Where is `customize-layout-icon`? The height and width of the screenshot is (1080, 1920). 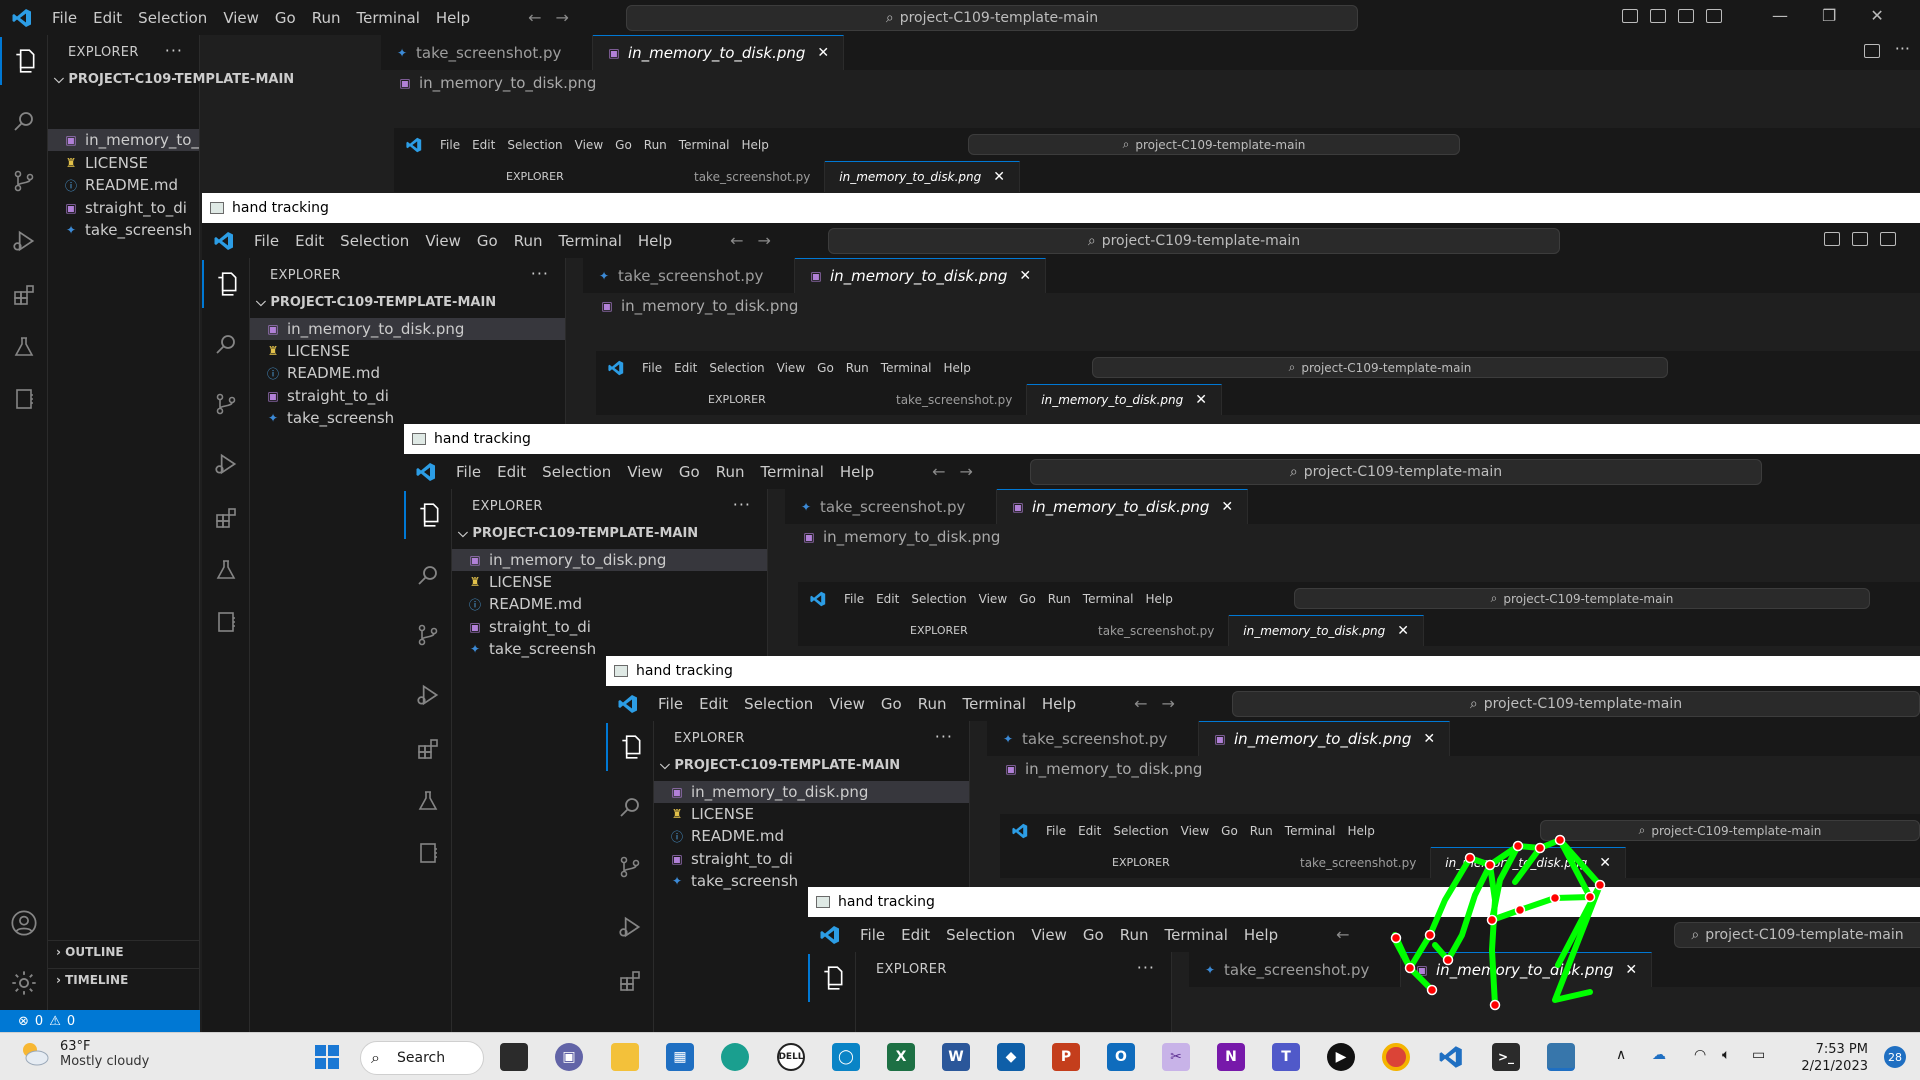
customize-layout-icon is located at coordinates (1714, 16).